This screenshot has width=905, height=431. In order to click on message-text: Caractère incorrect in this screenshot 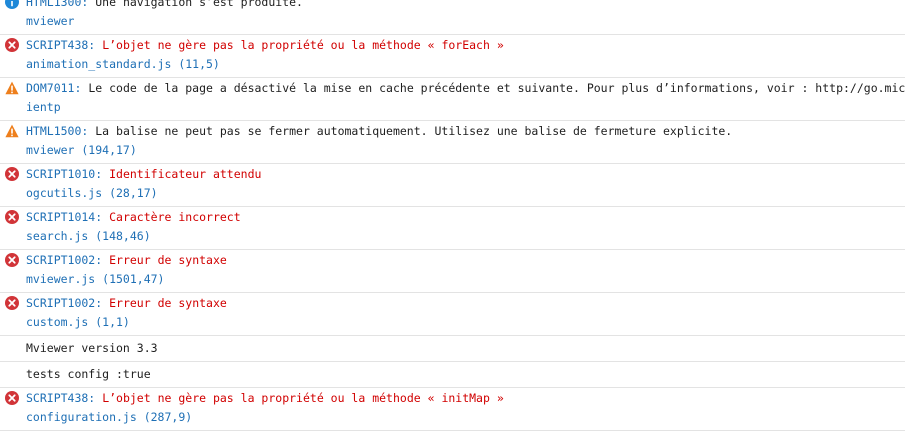, I will do `click(175, 217)`.